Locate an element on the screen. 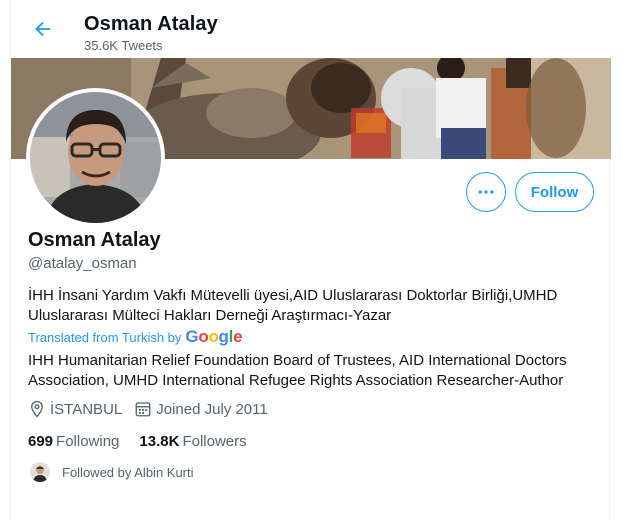 The image size is (622, 520). followers-label: Followers is located at coordinates (214, 441).